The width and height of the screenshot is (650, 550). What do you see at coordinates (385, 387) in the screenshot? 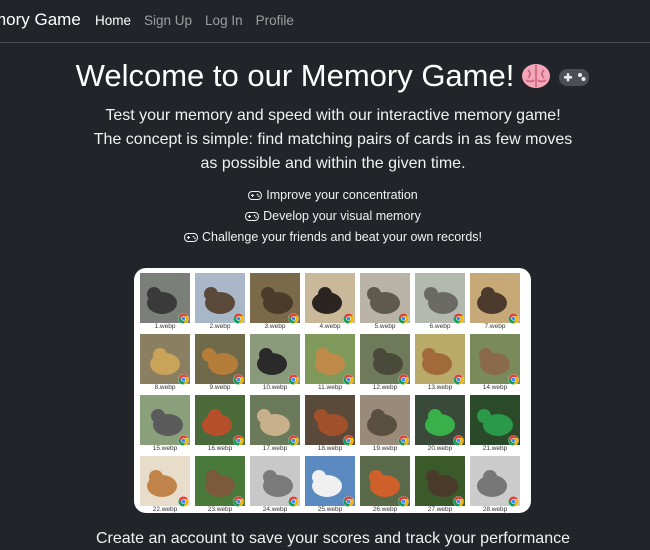
I see `file-name: 12.webp` at bounding box center [385, 387].